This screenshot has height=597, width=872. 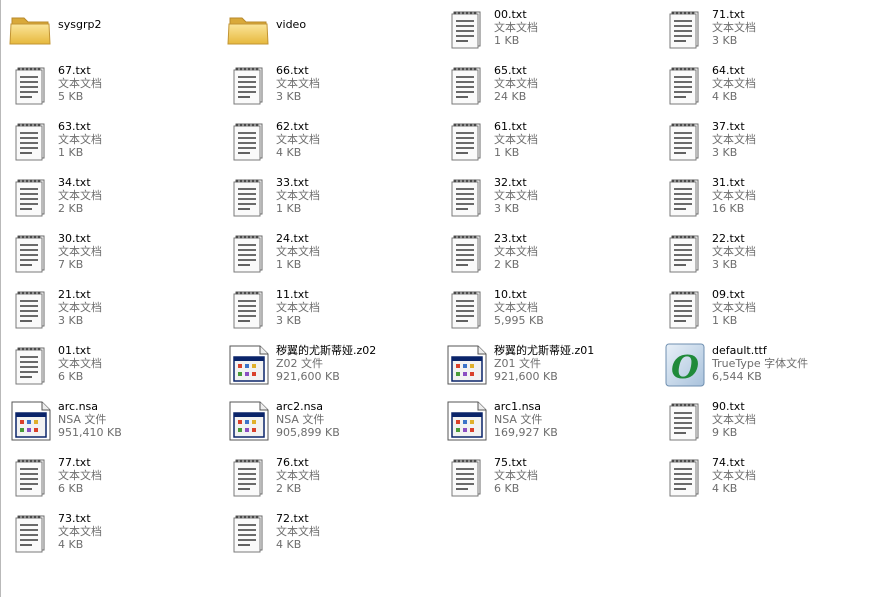 I want to click on archive-icon, so click(x=249, y=365).